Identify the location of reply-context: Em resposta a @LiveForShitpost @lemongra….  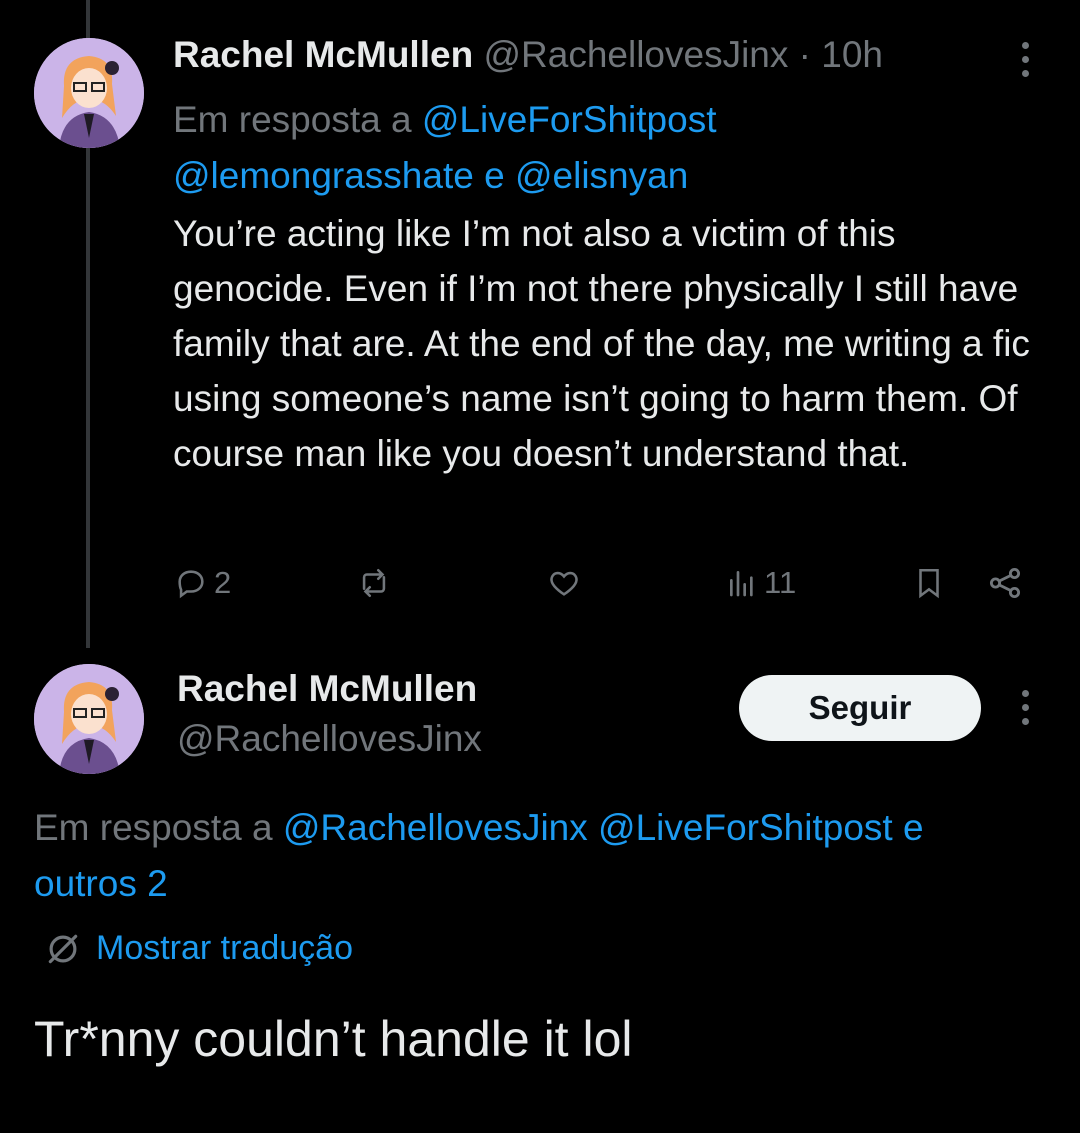
(603, 148).